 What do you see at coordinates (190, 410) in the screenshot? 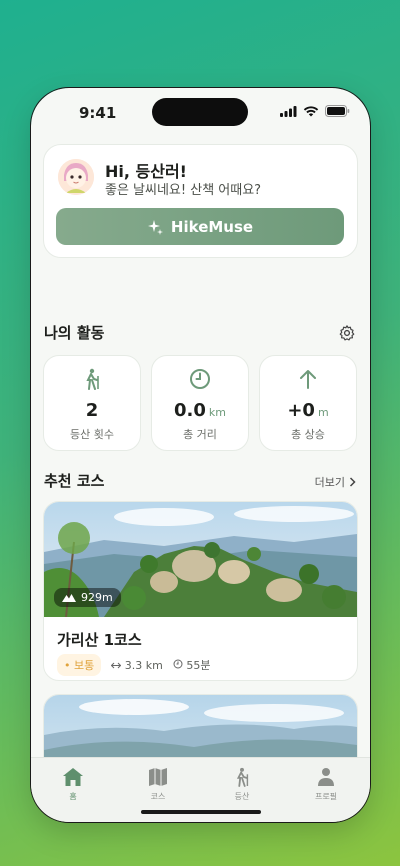
I see `stat-value: 0.0` at bounding box center [190, 410].